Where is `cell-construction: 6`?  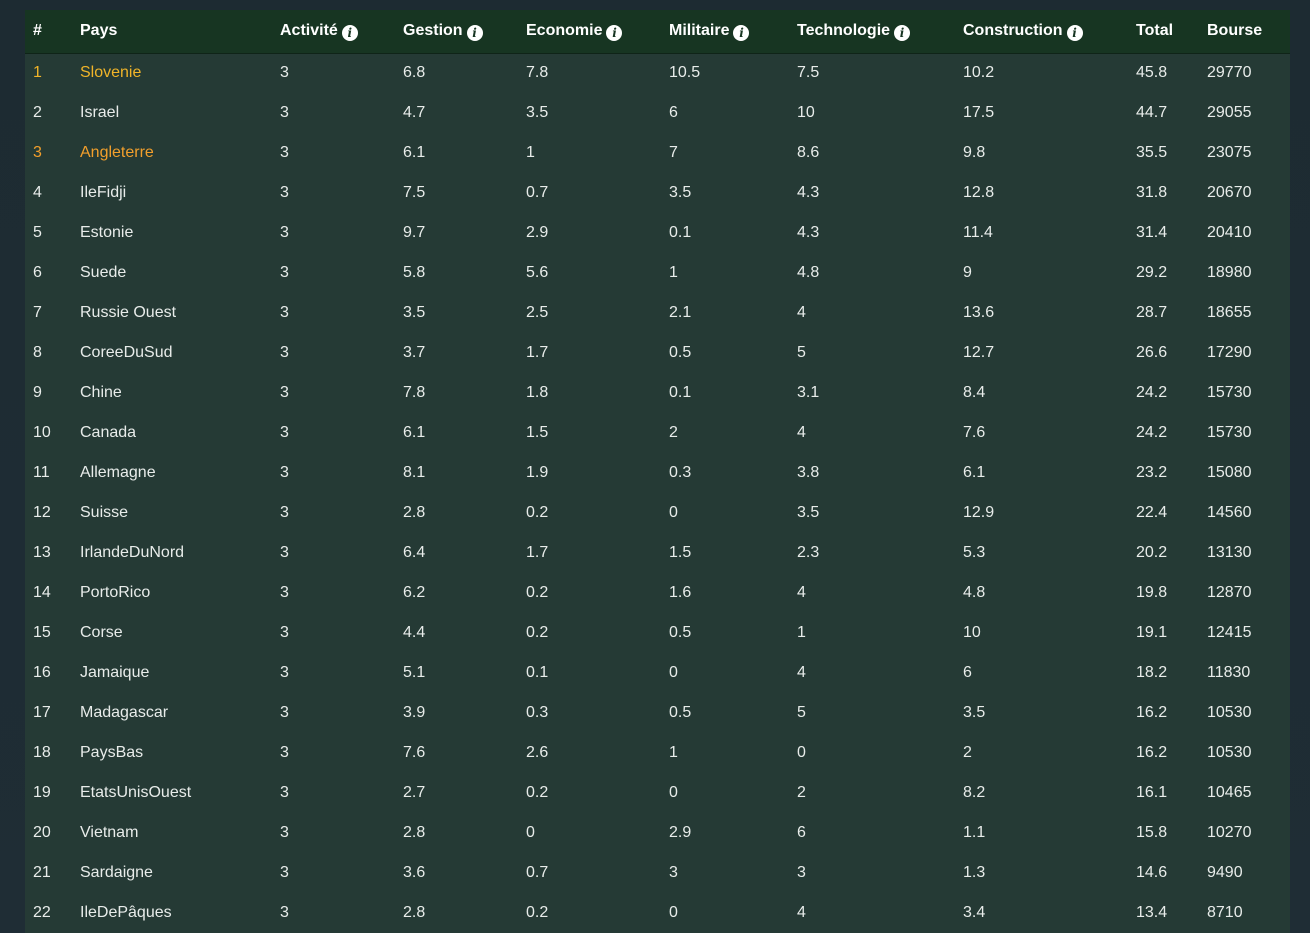
cell-construction: 6 is located at coordinates (967, 672).